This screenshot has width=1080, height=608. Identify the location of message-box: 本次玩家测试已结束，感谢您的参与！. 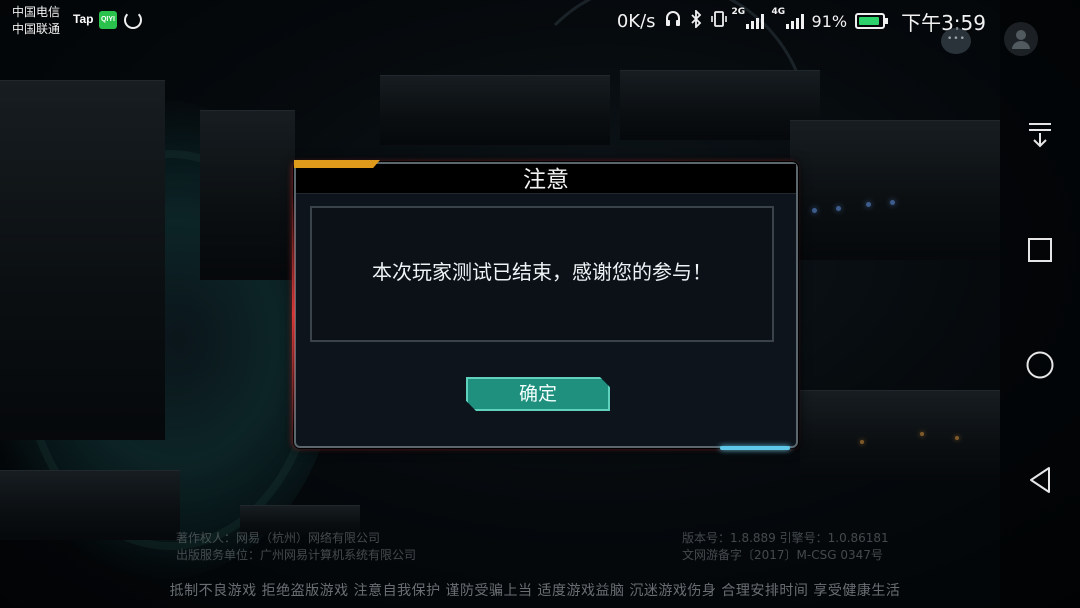
(542, 274).